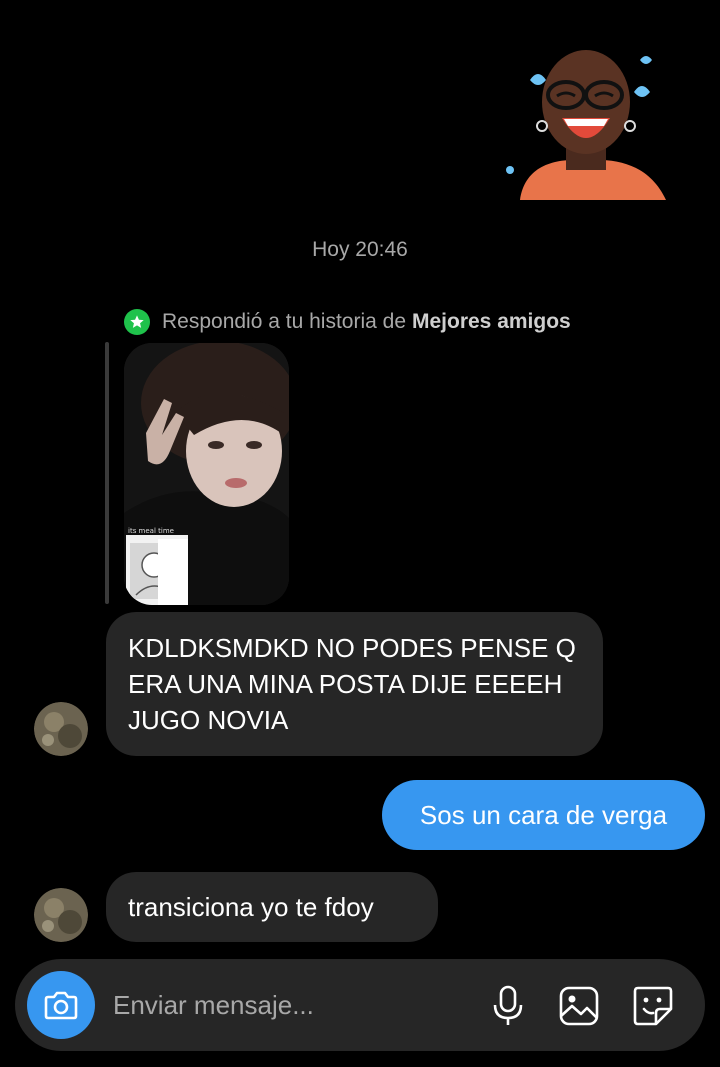 The image size is (720, 1067). Describe the element at coordinates (107, 473) in the screenshot. I see `reply-indicator-bar` at that location.